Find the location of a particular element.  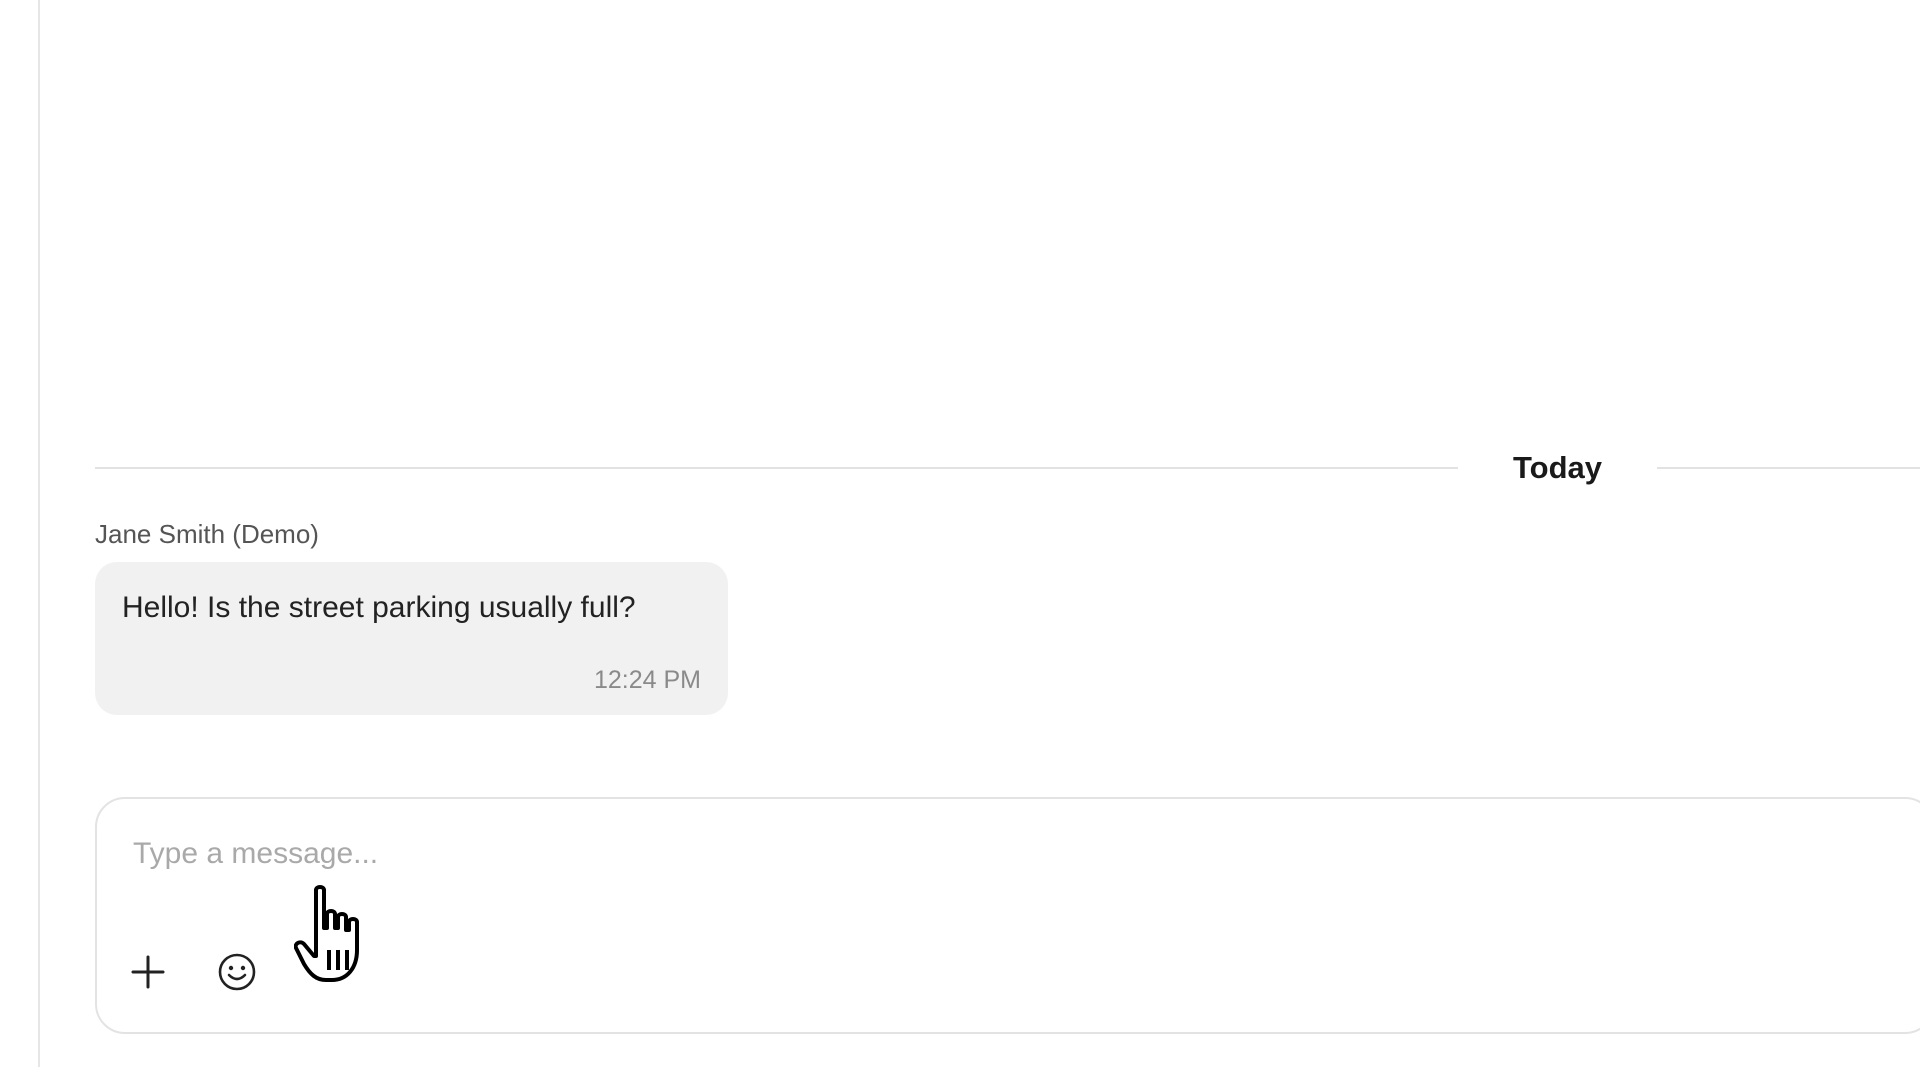

date-divider-label: Today is located at coordinates (1557, 467).